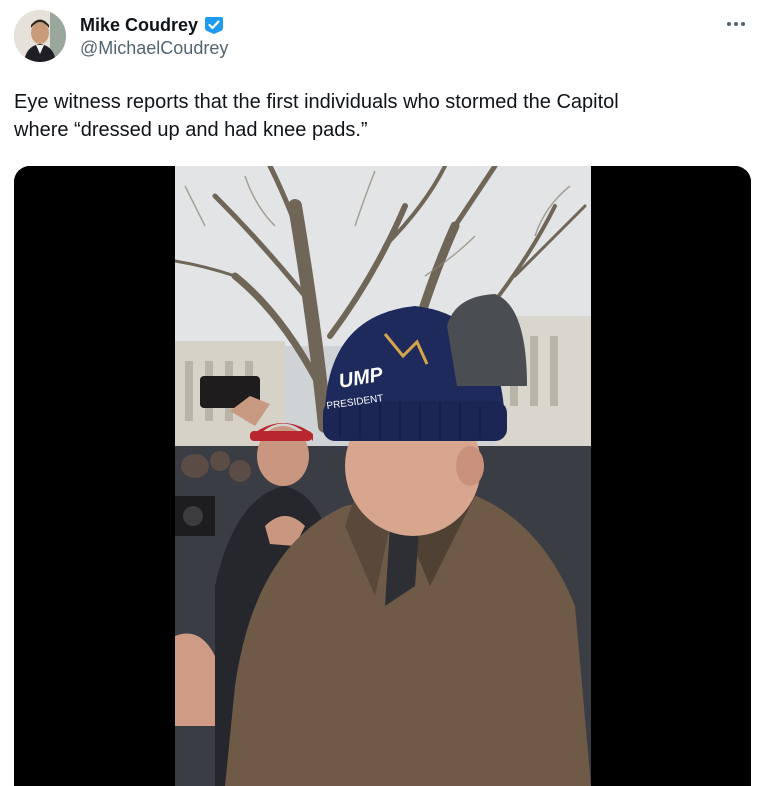 This screenshot has width=768, height=786. What do you see at coordinates (214, 25) in the screenshot?
I see `verified-badge-icon` at bounding box center [214, 25].